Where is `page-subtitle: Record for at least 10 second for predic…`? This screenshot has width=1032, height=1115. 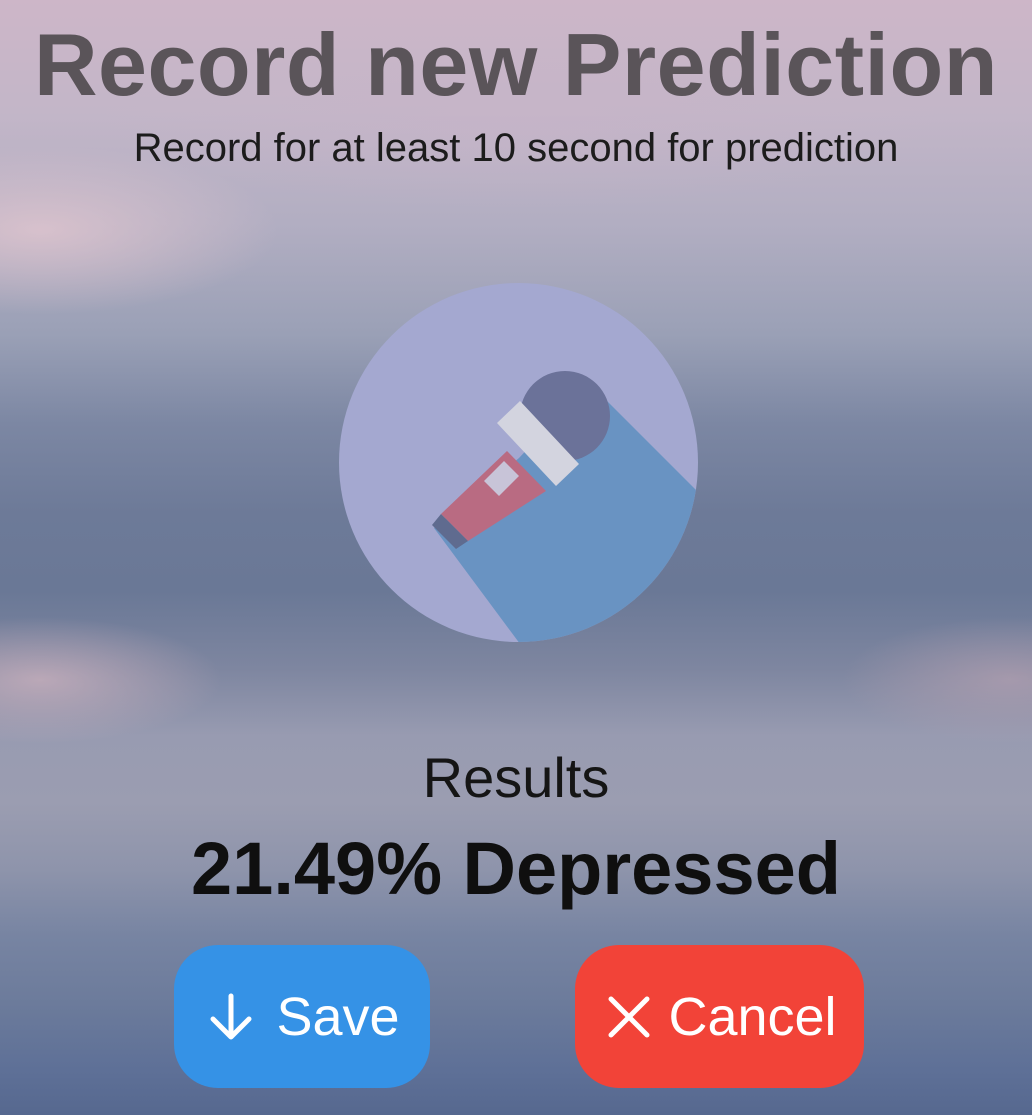
page-subtitle: Record for at least 10 second for predic… is located at coordinates (516, 148).